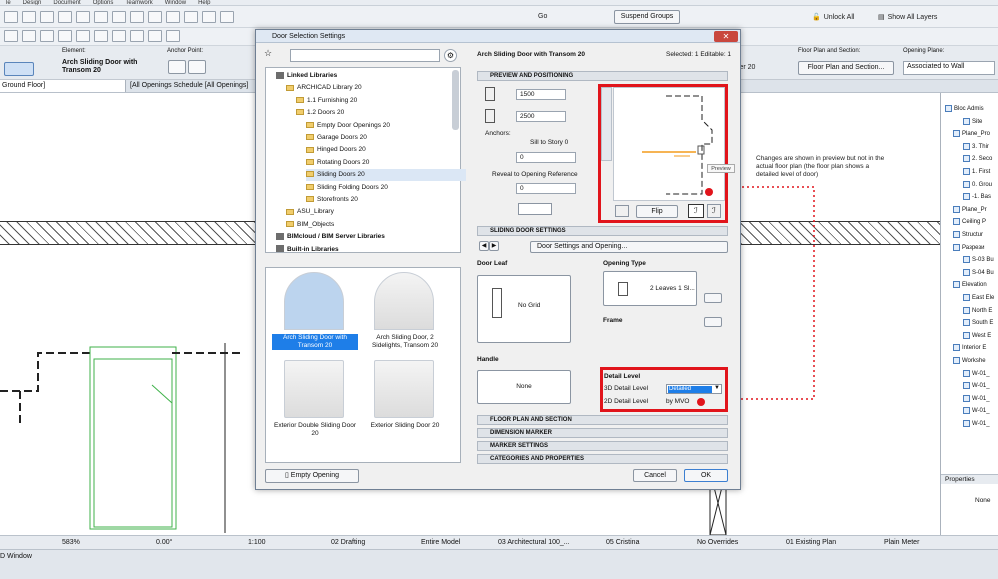 The height and width of the screenshot is (579, 998). Describe the element at coordinates (365, 55) in the screenshot. I see `library-search-input` at that location.